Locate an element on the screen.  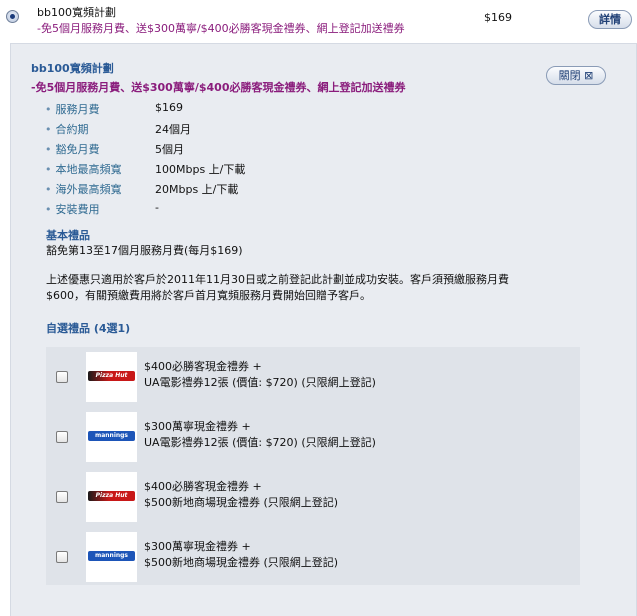
spec-value: 24個月 is located at coordinates (173, 129).